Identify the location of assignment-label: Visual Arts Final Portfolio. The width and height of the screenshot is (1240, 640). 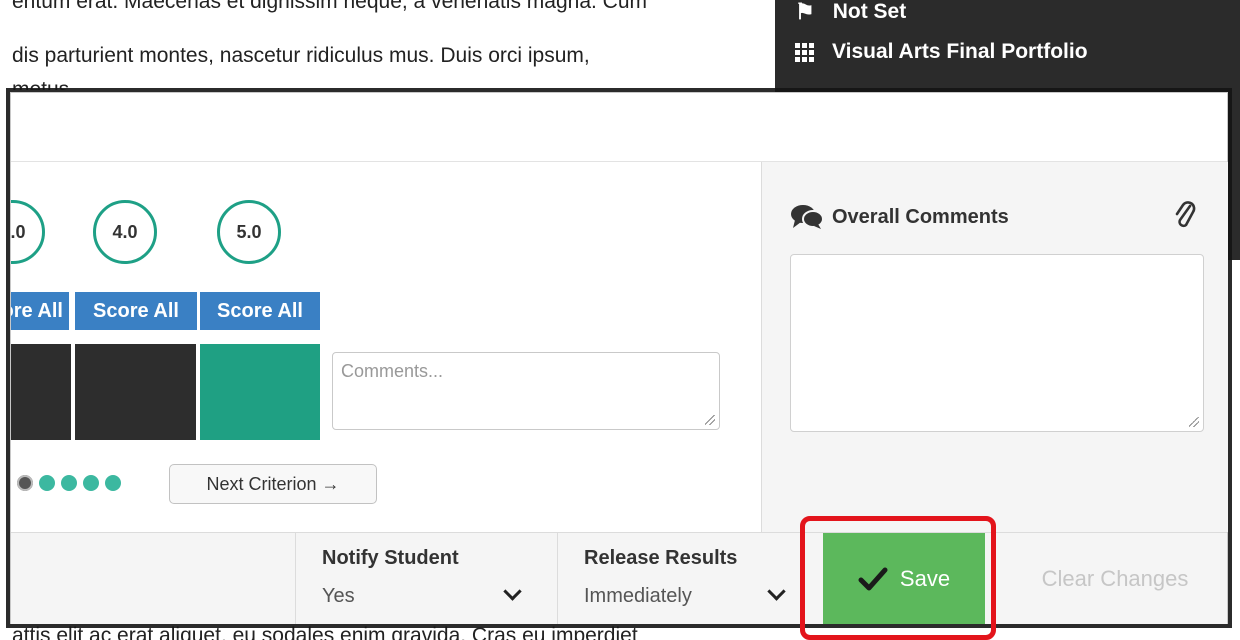
(960, 51).